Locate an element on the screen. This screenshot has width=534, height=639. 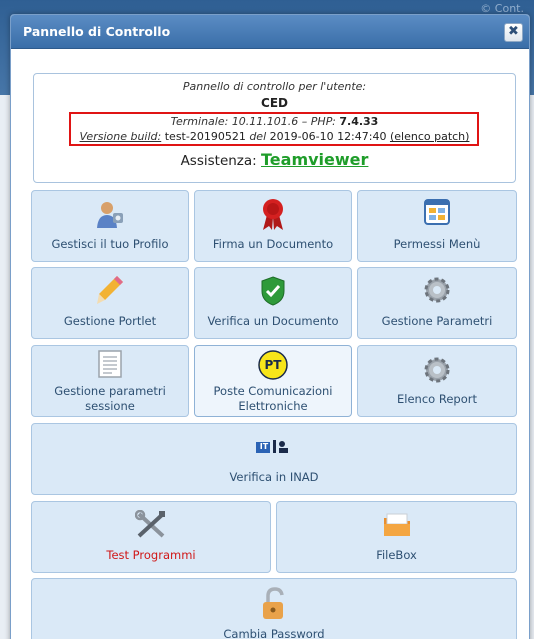
padlock-icon is located at coordinates (273, 603).